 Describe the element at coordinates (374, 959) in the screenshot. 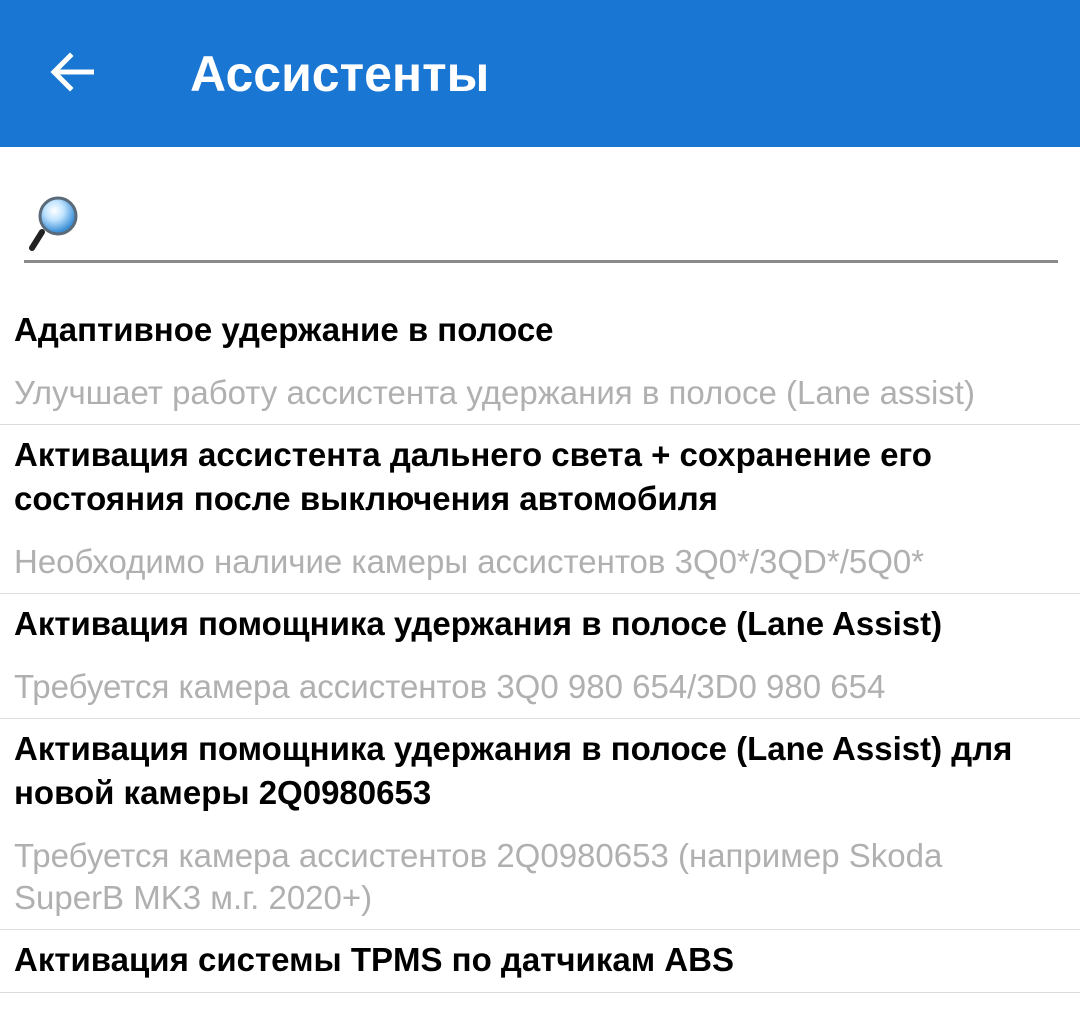

I see `item-title: Активация системы TPMS по датчикам ABS` at that location.